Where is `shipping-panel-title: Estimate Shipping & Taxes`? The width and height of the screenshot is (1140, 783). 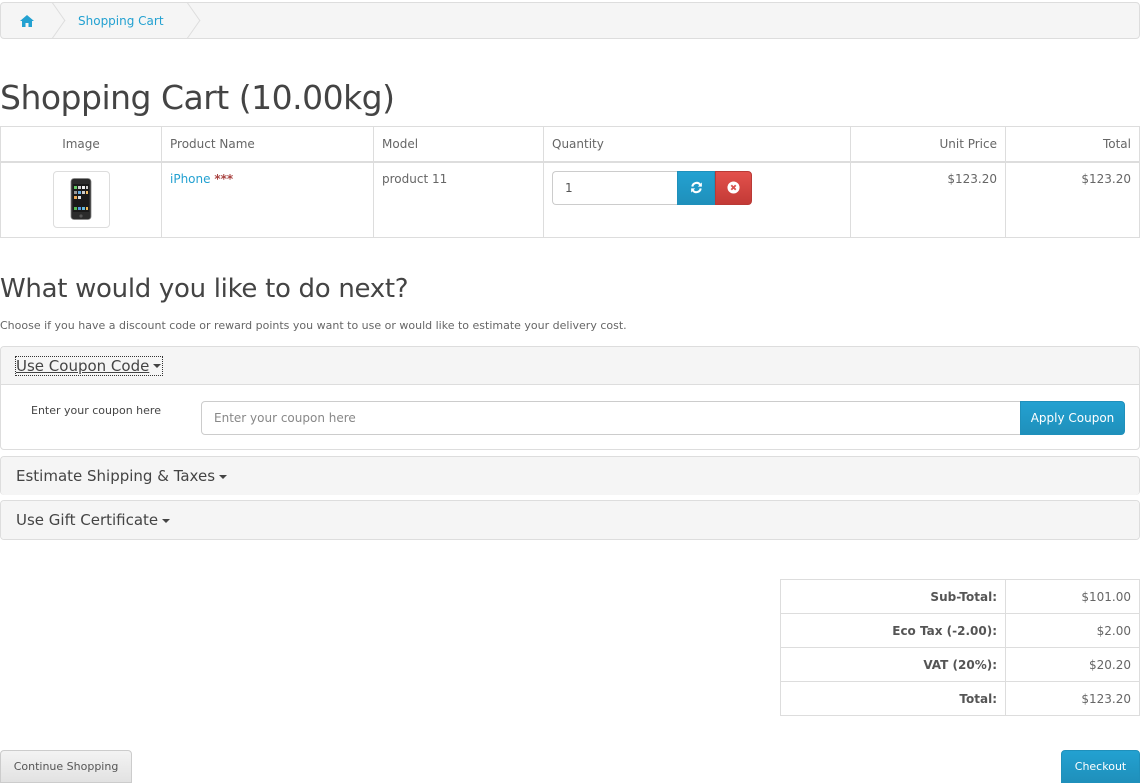
shipping-panel-title: Estimate Shipping & Taxes is located at coordinates (116, 476).